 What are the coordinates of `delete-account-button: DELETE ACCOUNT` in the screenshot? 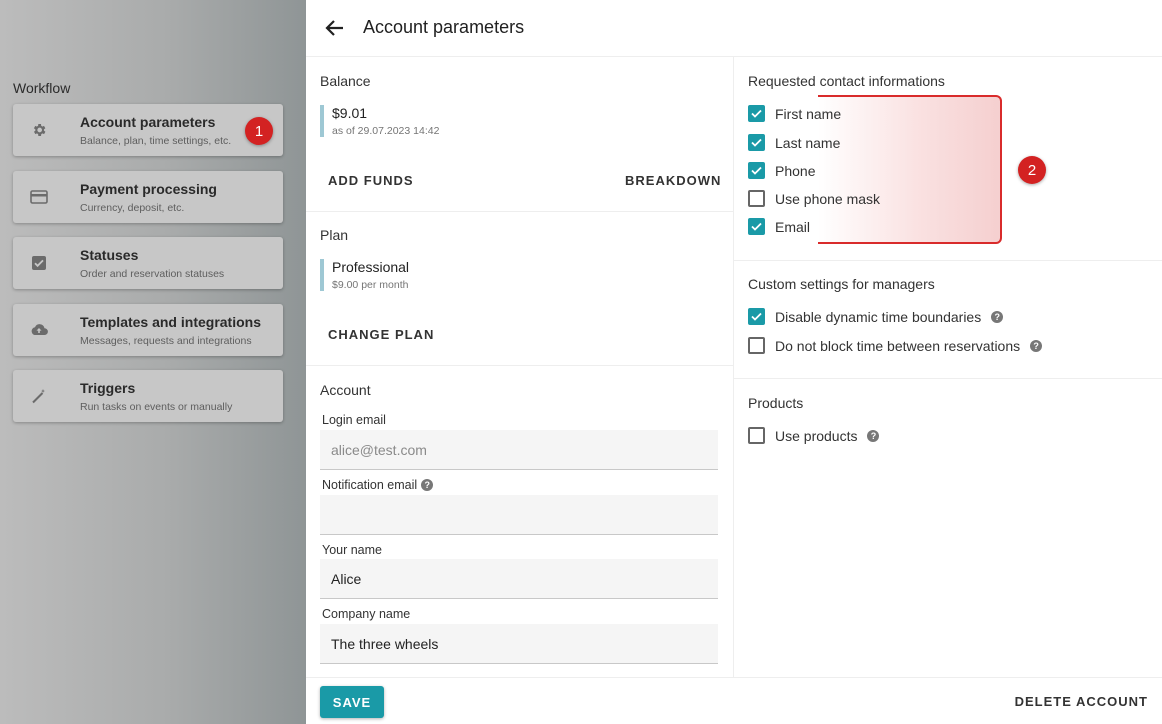 It's located at (1081, 701).